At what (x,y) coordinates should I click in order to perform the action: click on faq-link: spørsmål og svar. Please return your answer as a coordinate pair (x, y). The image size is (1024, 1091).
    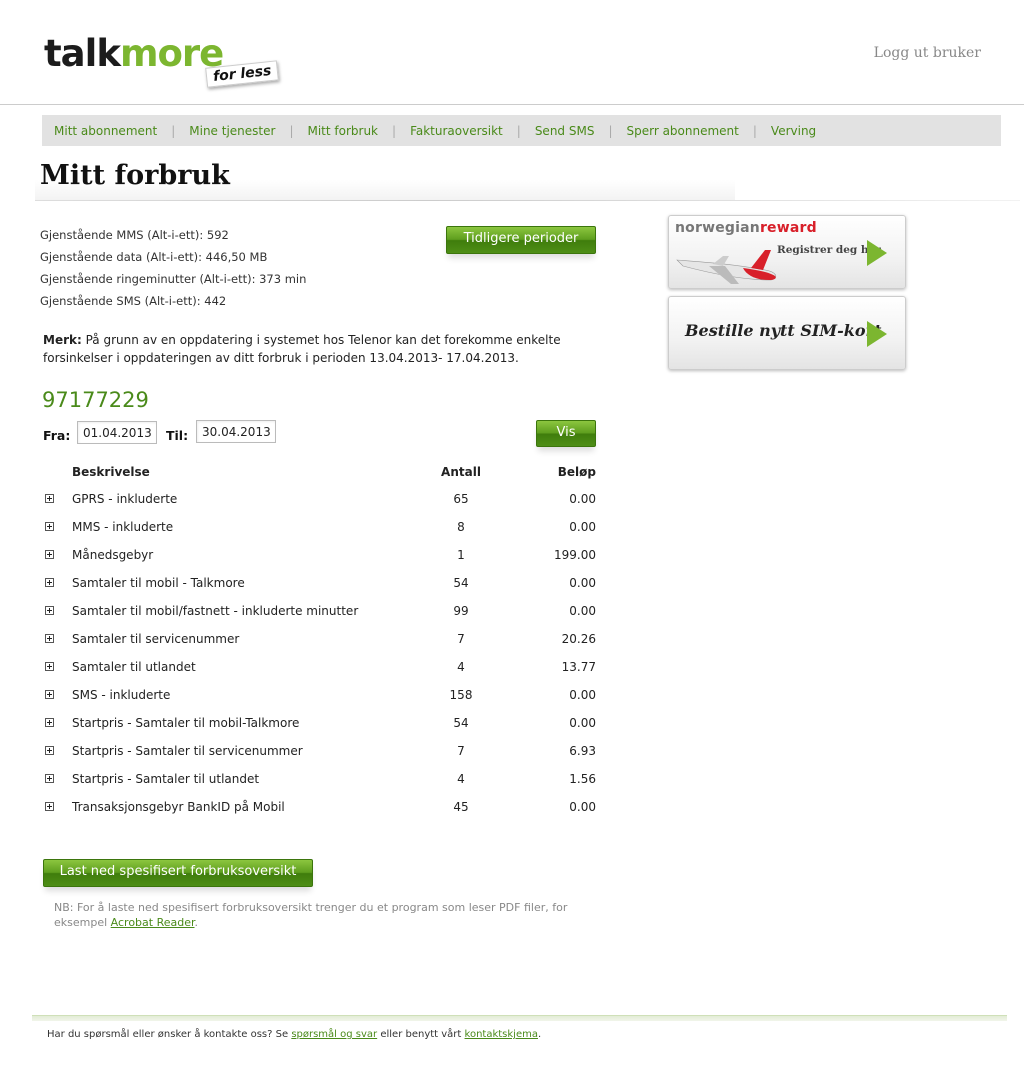
    Looking at the image, I should click on (334, 1034).